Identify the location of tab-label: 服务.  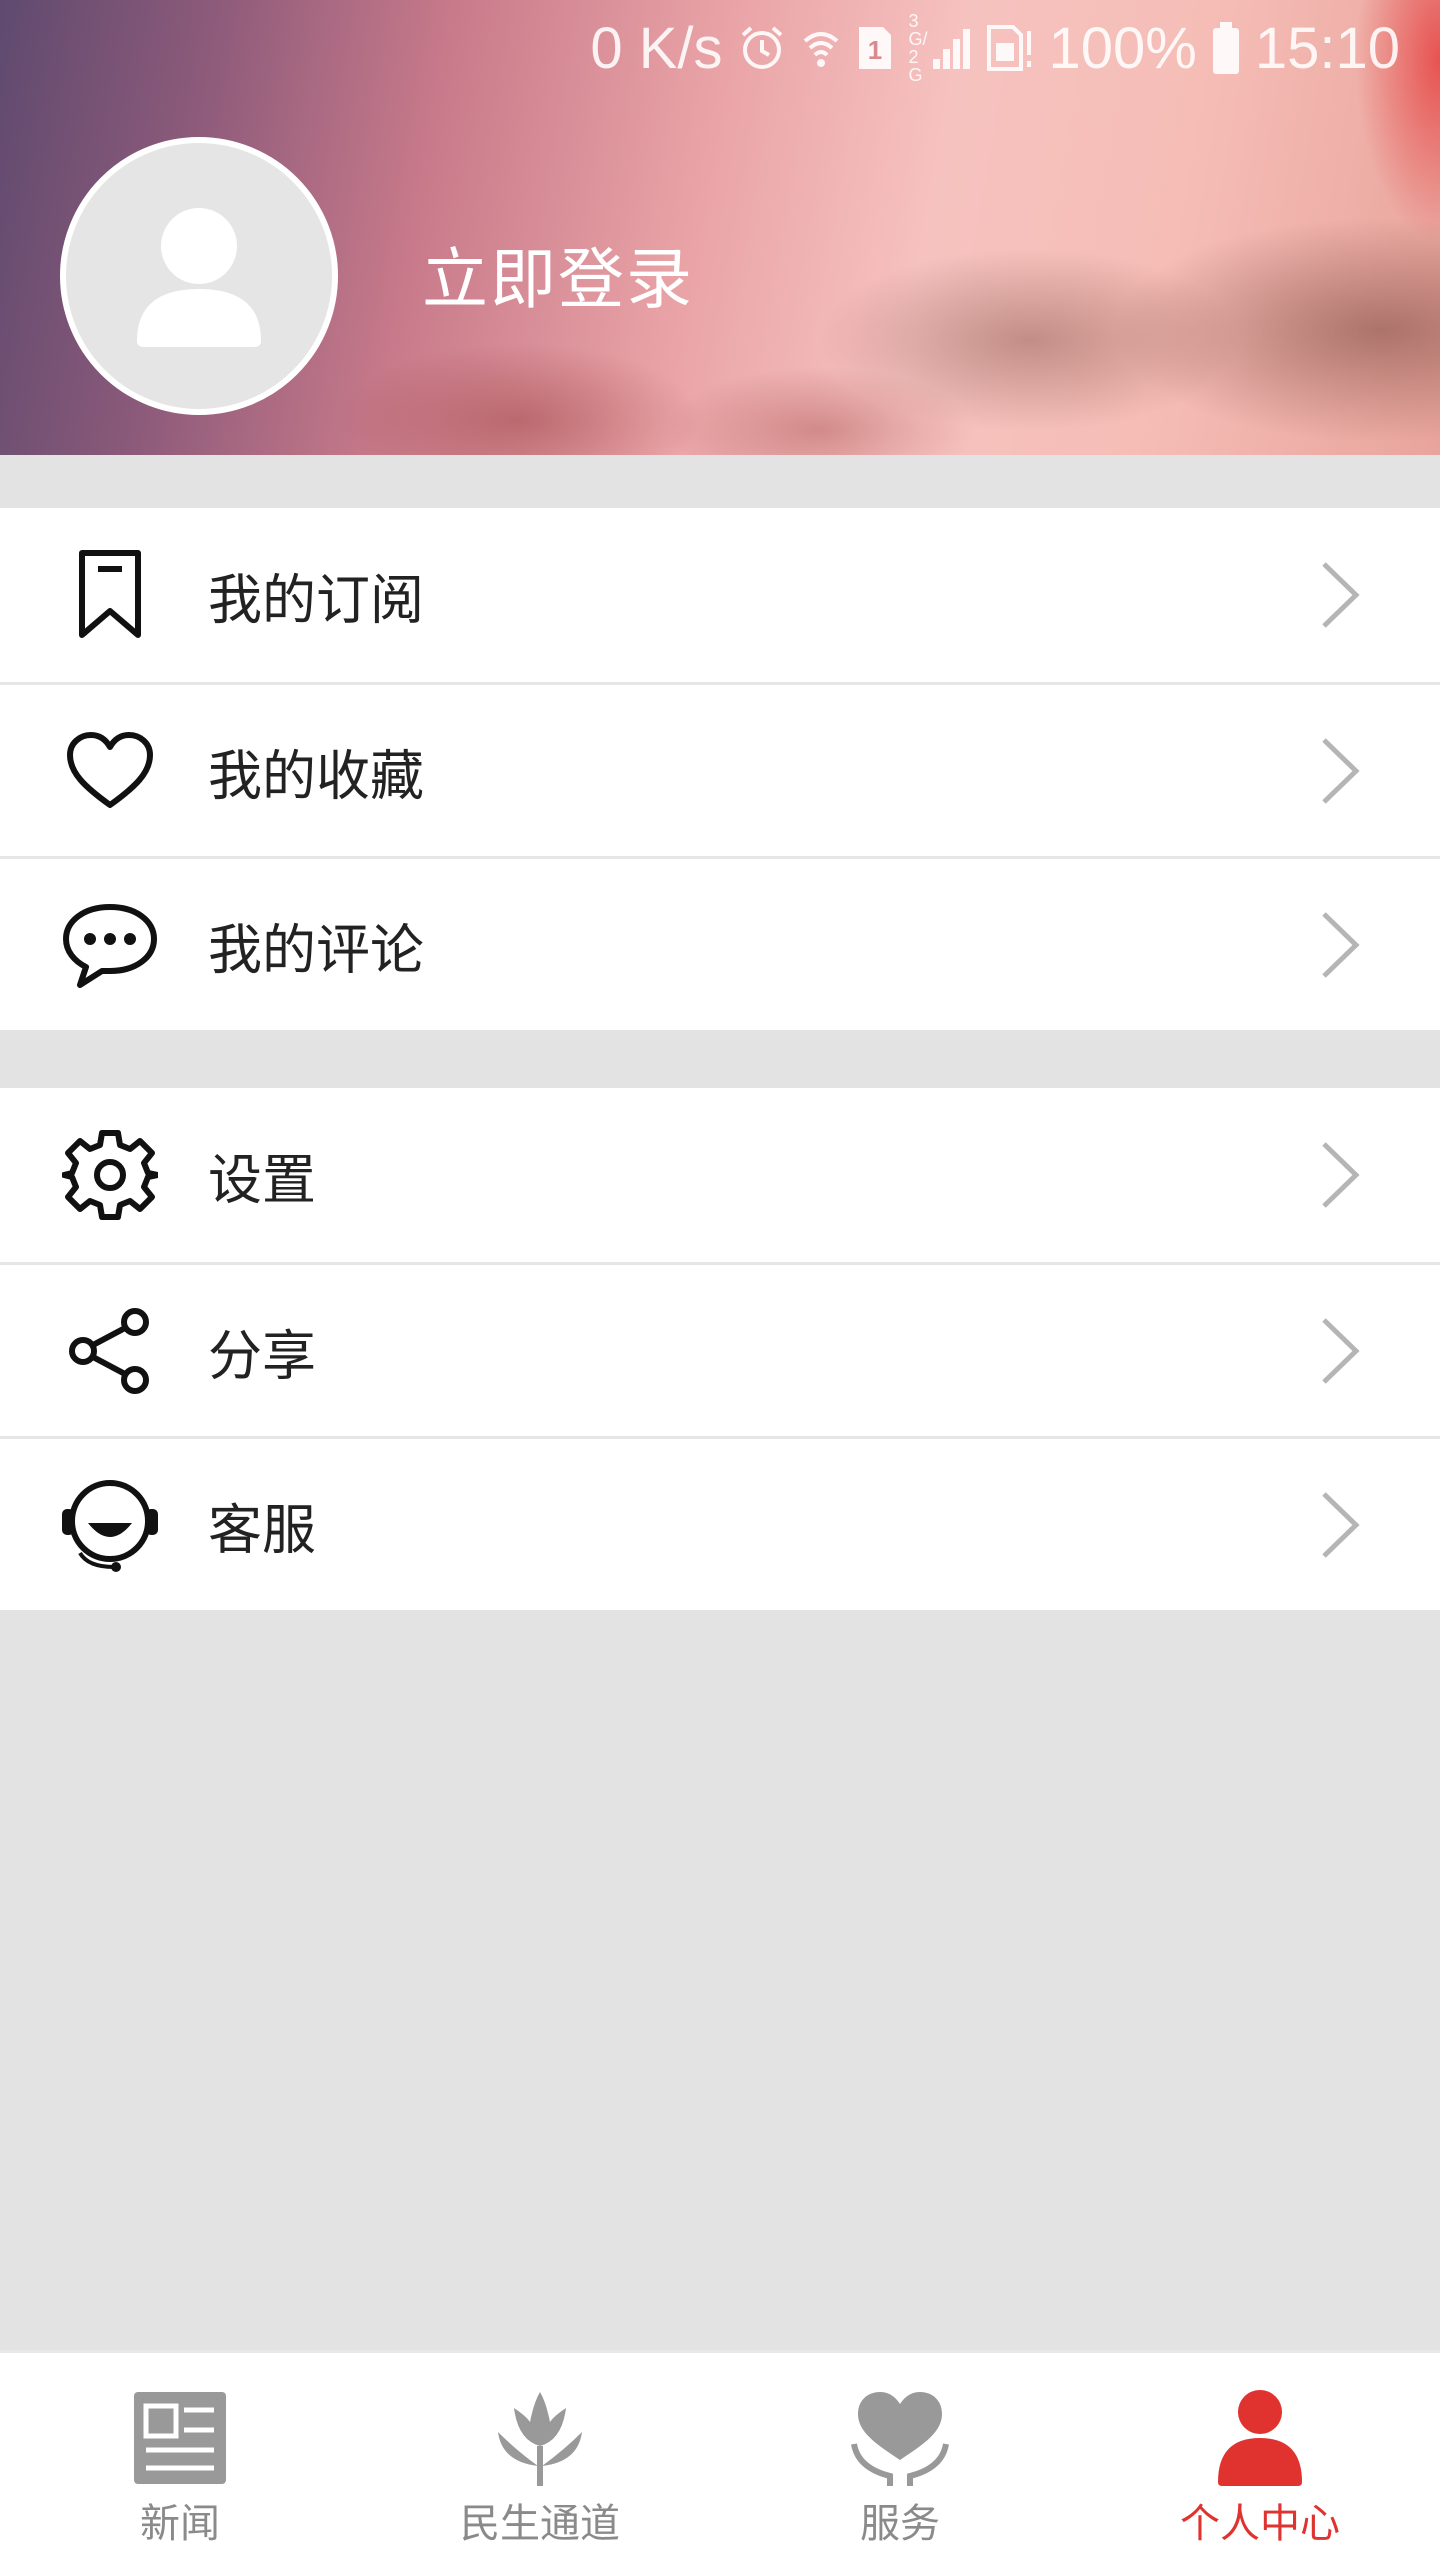
(900, 2524).